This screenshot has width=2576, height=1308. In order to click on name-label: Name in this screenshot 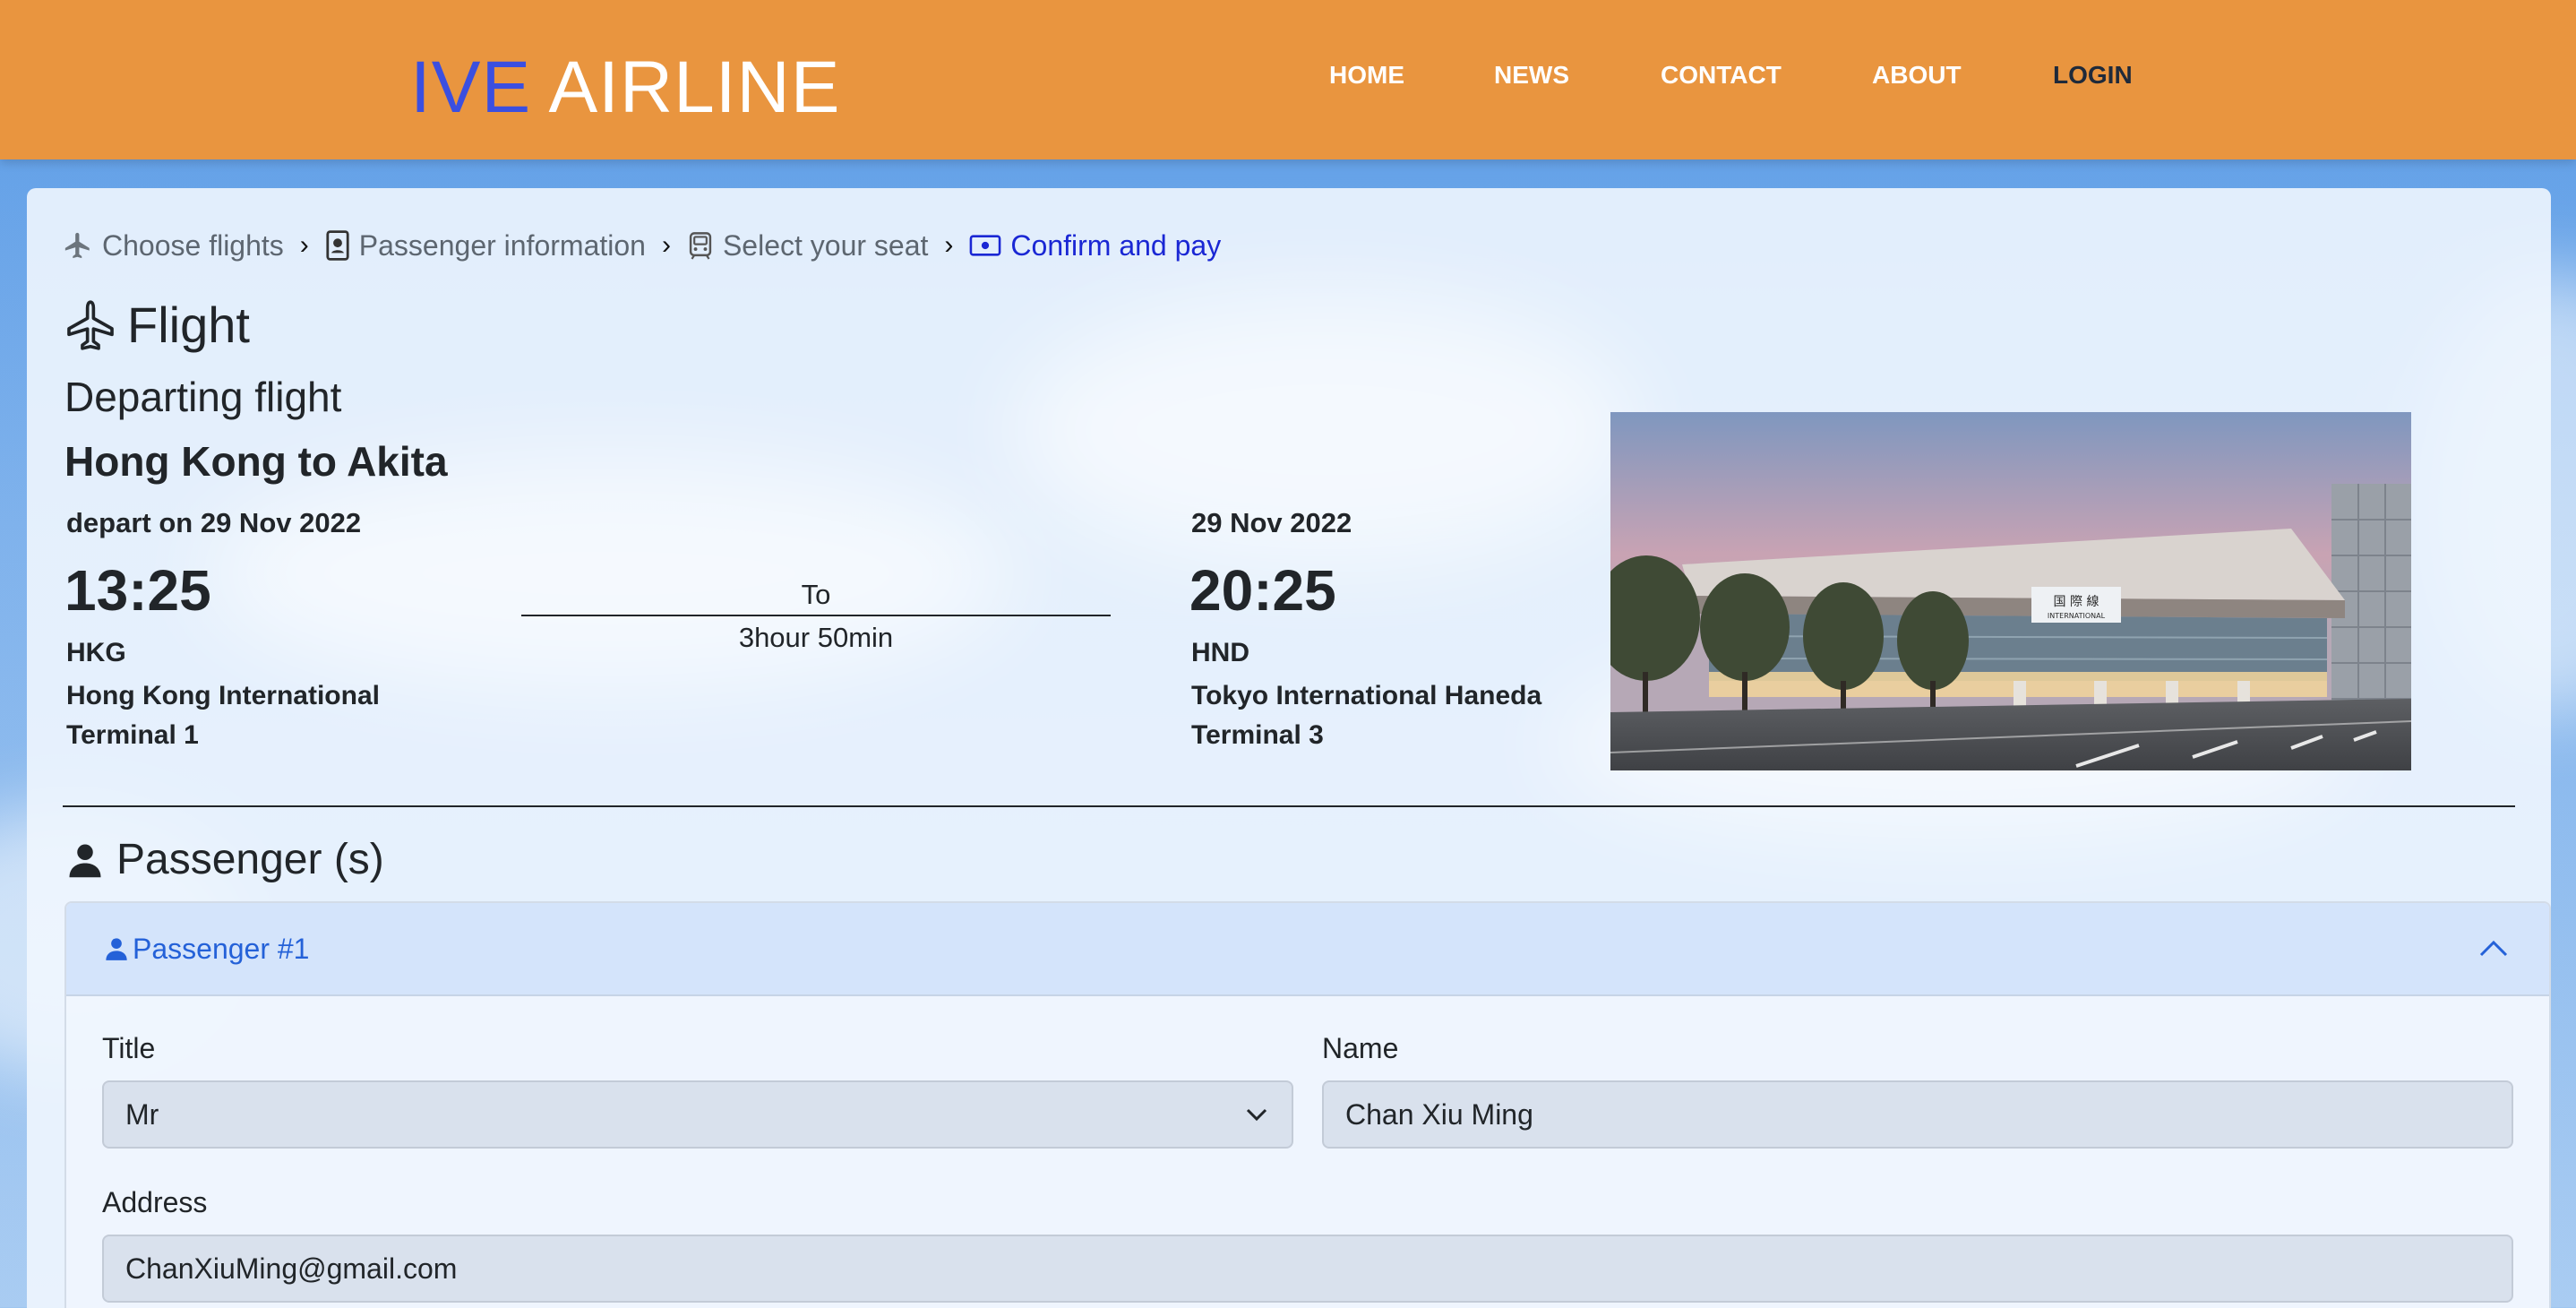, I will do `click(1360, 1048)`.